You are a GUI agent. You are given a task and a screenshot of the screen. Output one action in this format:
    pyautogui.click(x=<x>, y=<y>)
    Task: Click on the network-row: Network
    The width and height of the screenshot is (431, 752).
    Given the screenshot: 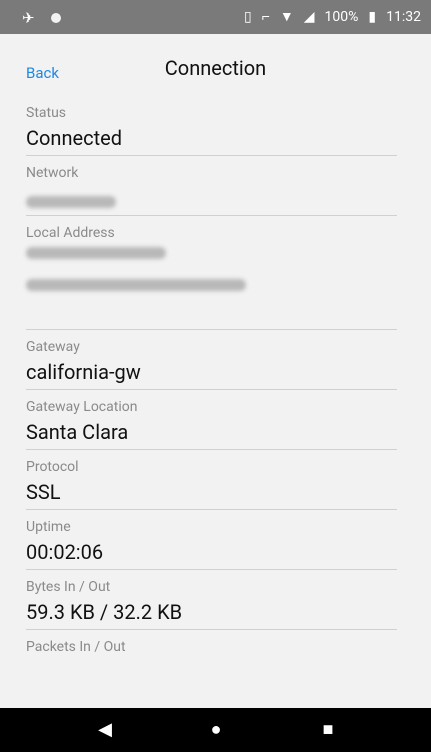 What is the action you would take?
    pyautogui.click(x=211, y=186)
    